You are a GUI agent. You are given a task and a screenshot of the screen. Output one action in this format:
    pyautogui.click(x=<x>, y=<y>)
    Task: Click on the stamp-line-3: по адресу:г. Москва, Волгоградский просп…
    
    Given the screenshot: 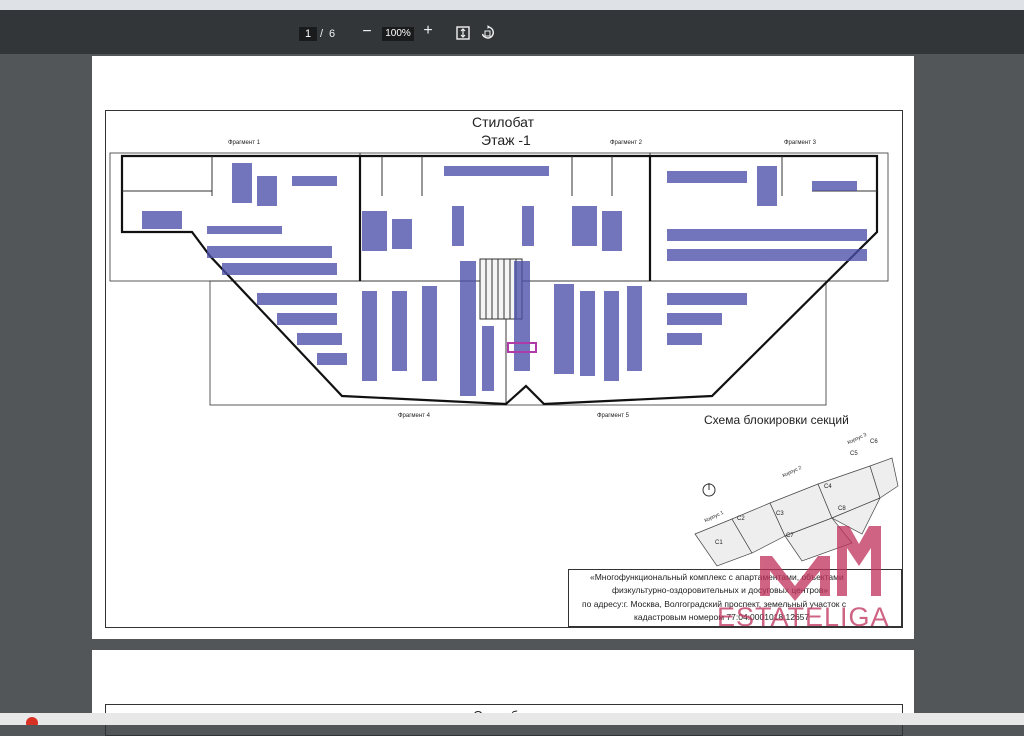 What is the action you would take?
    pyautogui.click(x=714, y=604)
    